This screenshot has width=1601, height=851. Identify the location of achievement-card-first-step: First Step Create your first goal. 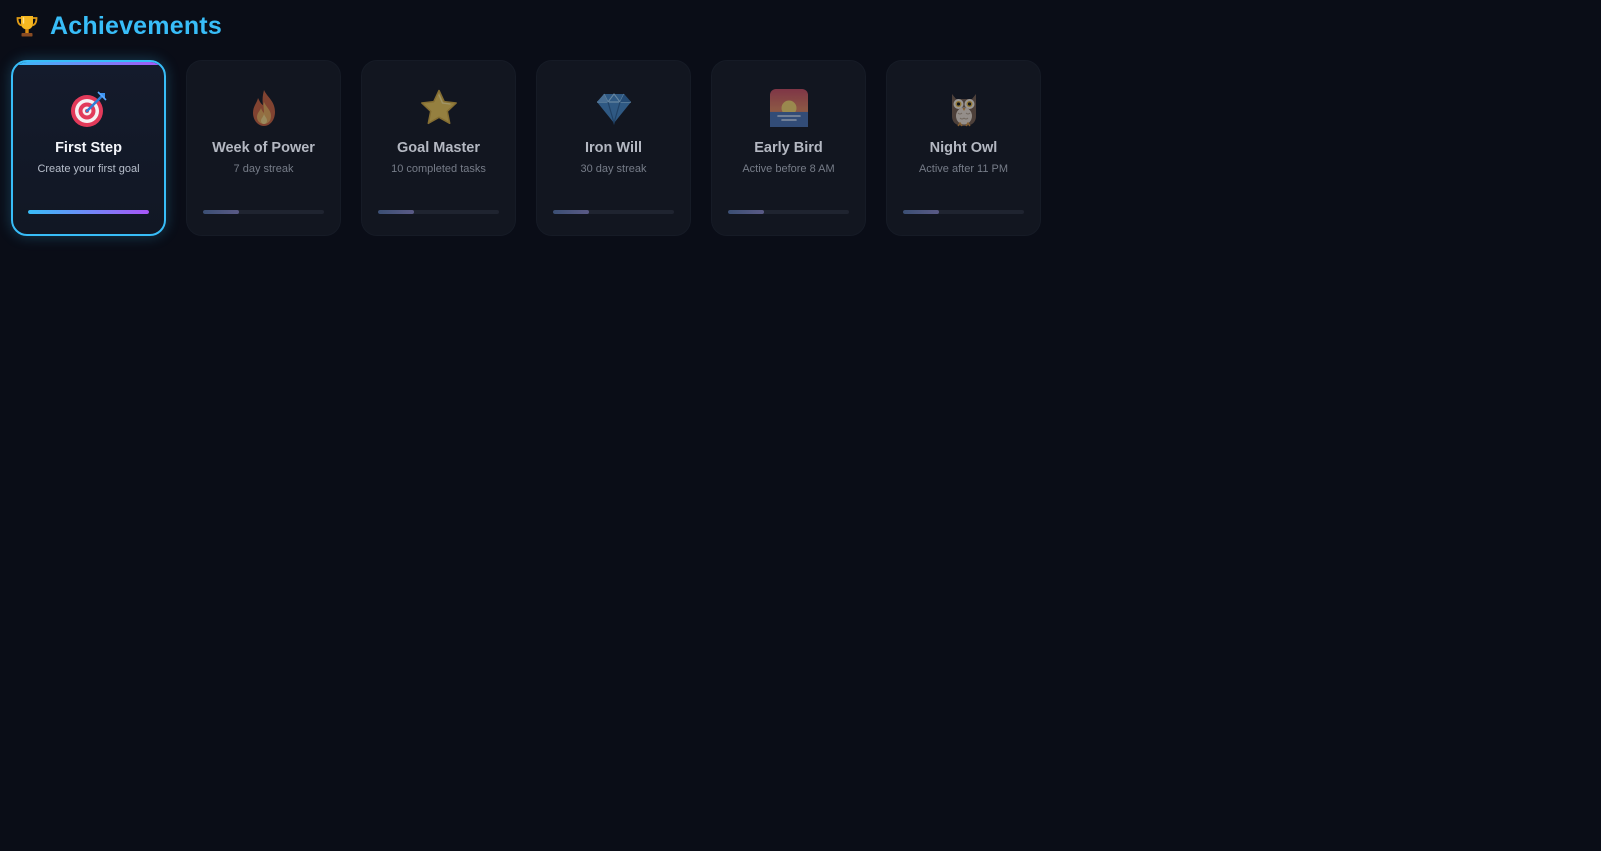
(88, 148).